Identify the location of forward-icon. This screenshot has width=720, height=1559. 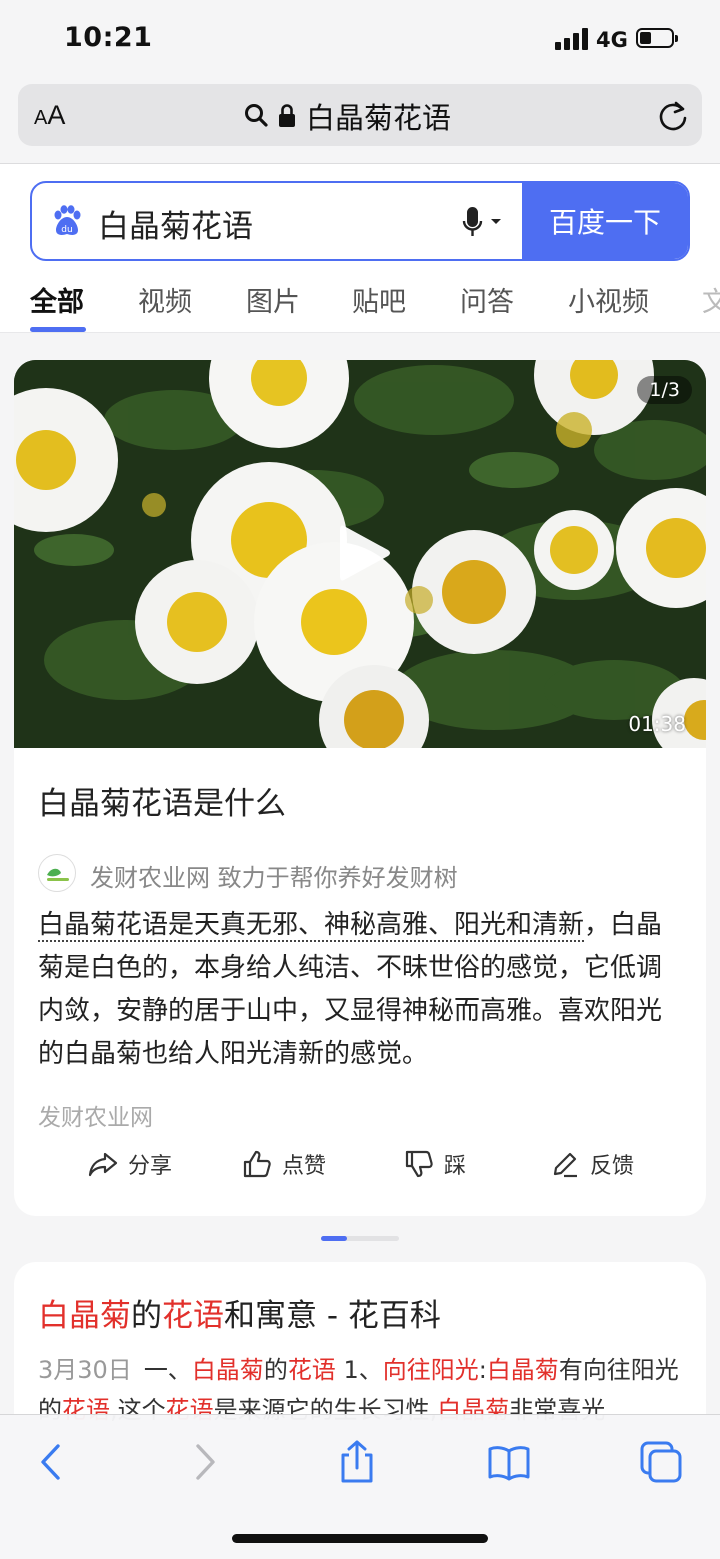
(203, 1462).